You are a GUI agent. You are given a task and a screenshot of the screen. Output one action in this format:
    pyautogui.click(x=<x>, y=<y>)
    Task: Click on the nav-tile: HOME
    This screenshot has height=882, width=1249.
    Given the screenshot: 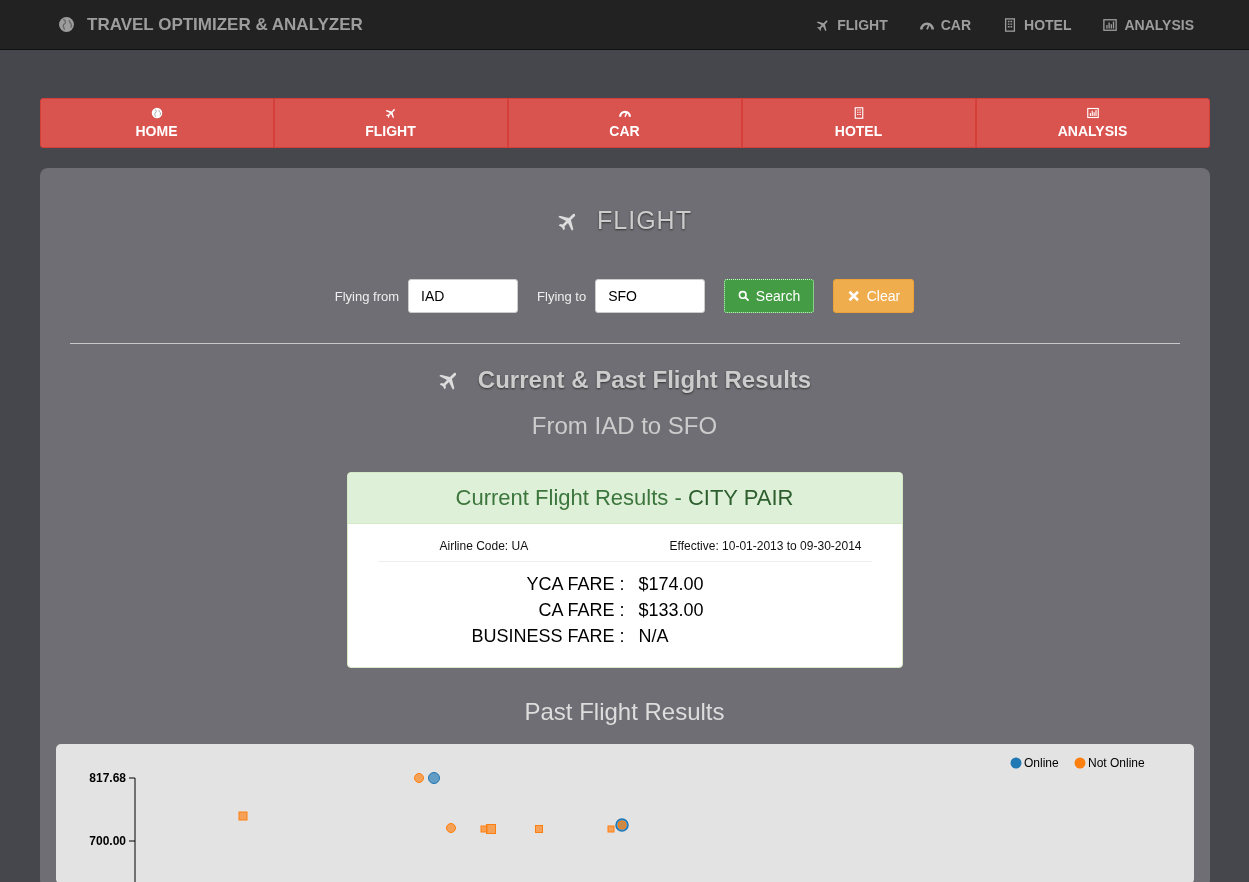 What is the action you would take?
    pyautogui.click(x=156, y=123)
    